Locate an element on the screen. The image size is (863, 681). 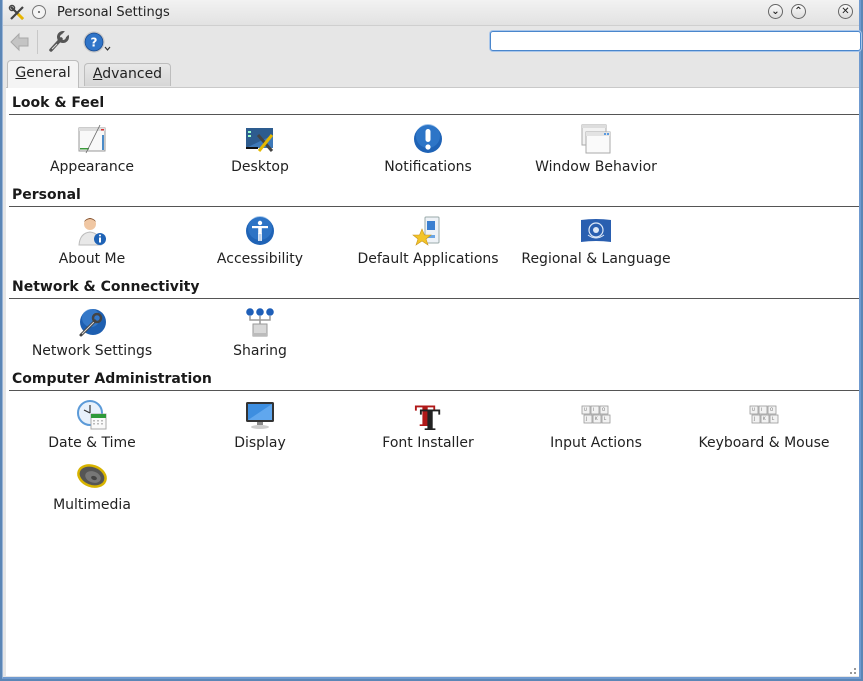
minimize-icon: ⌄ is located at coordinates (775, 11).